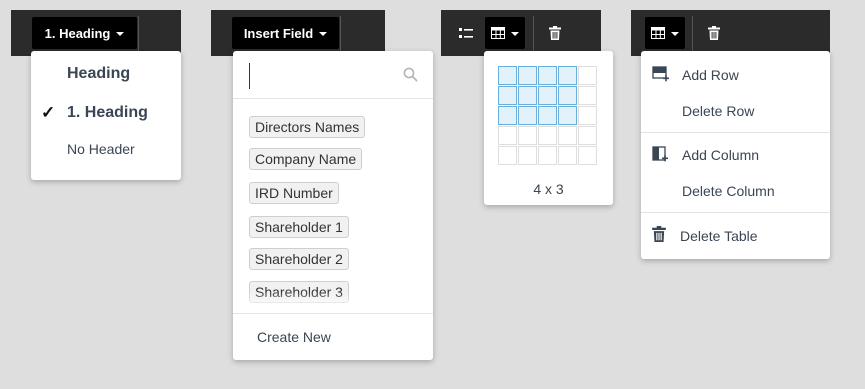 The image size is (865, 389). Describe the element at coordinates (710, 75) in the screenshot. I see `add-row-label: Add Row` at that location.